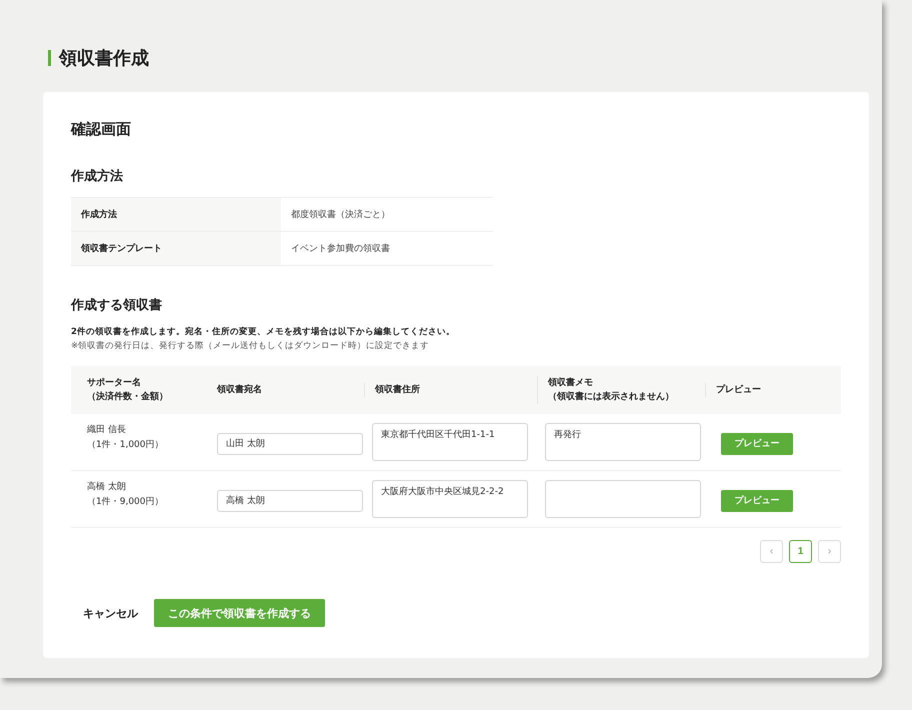 This screenshot has width=912, height=710. Describe the element at coordinates (290, 443) in the screenshot. I see `addressee-field: 山田 太朗` at that location.